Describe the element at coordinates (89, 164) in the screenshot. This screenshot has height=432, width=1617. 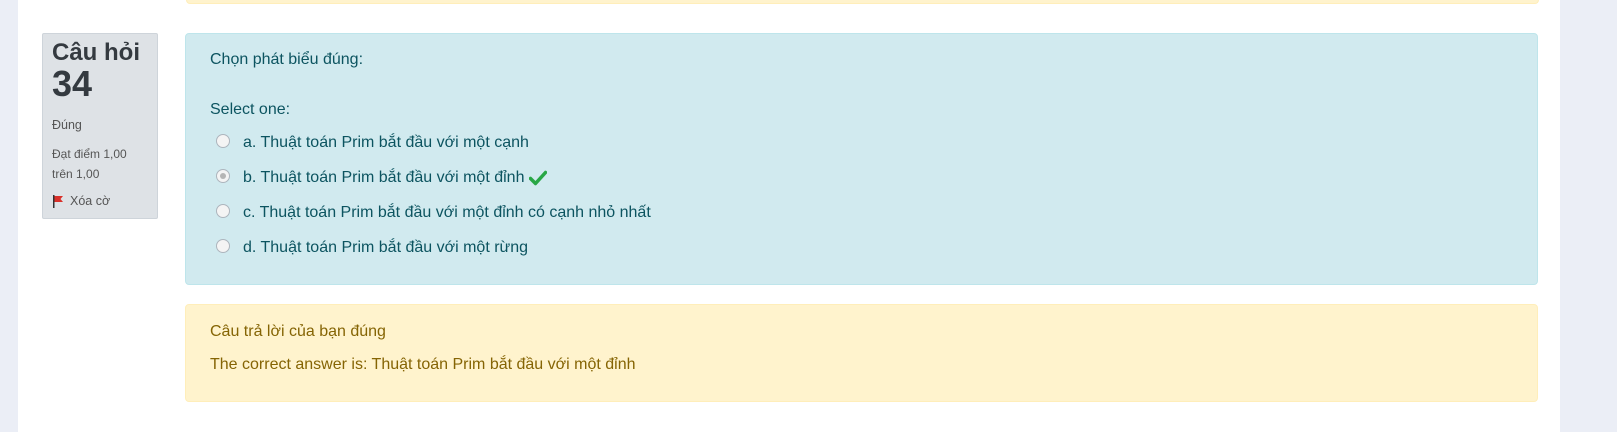
I see `question-grade: Đạt điểm 1,00 trên 1,00` at that location.